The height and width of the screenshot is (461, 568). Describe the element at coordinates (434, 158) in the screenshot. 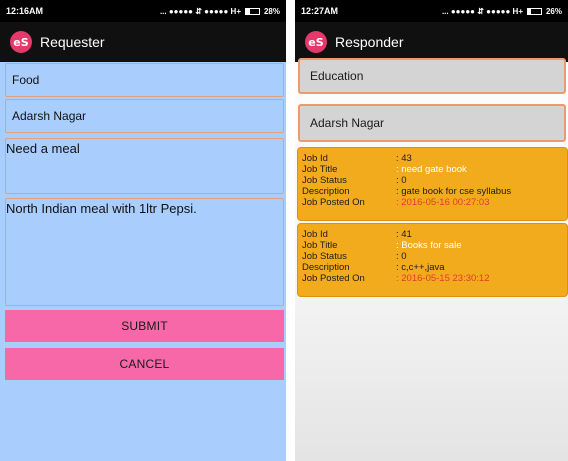

I see `job-id-row: Job Id : 43` at that location.